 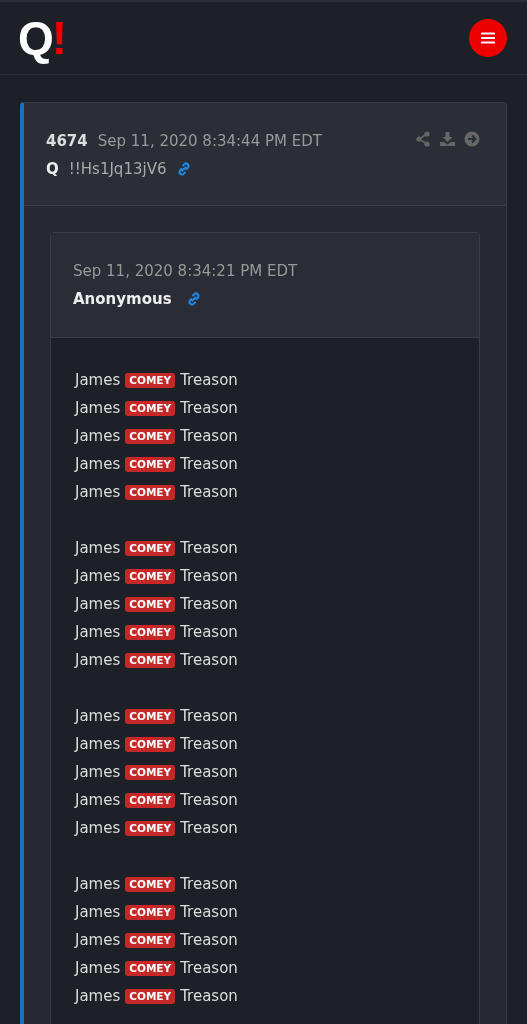 What do you see at coordinates (122, 299) in the screenshot?
I see `quoted-author: Anonymous` at bounding box center [122, 299].